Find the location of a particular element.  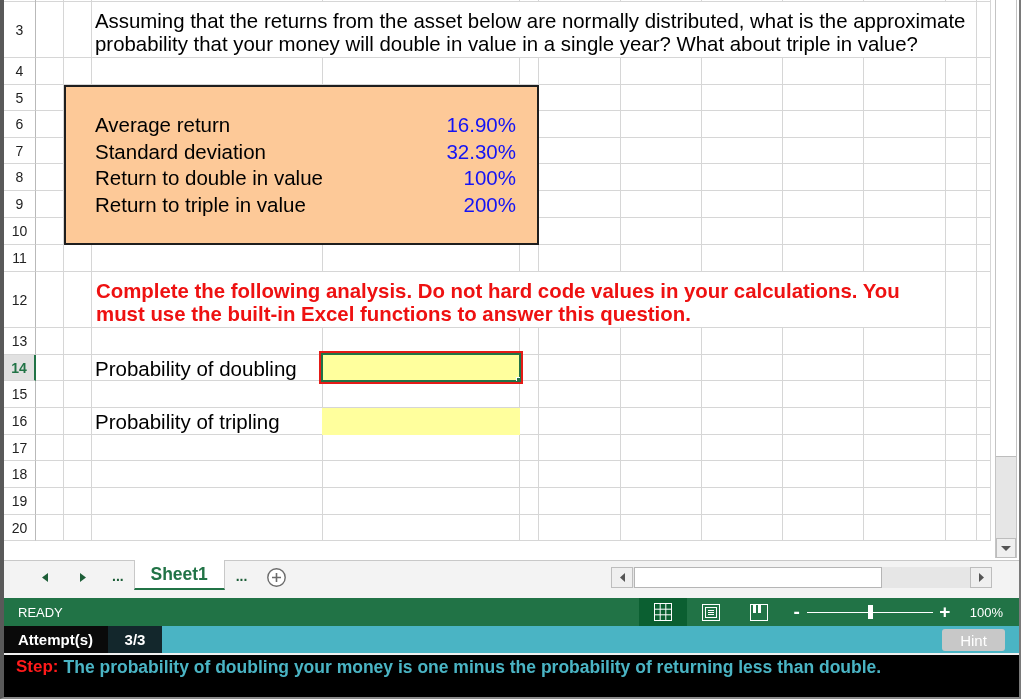

scroll-left-button is located at coordinates (622, 577).